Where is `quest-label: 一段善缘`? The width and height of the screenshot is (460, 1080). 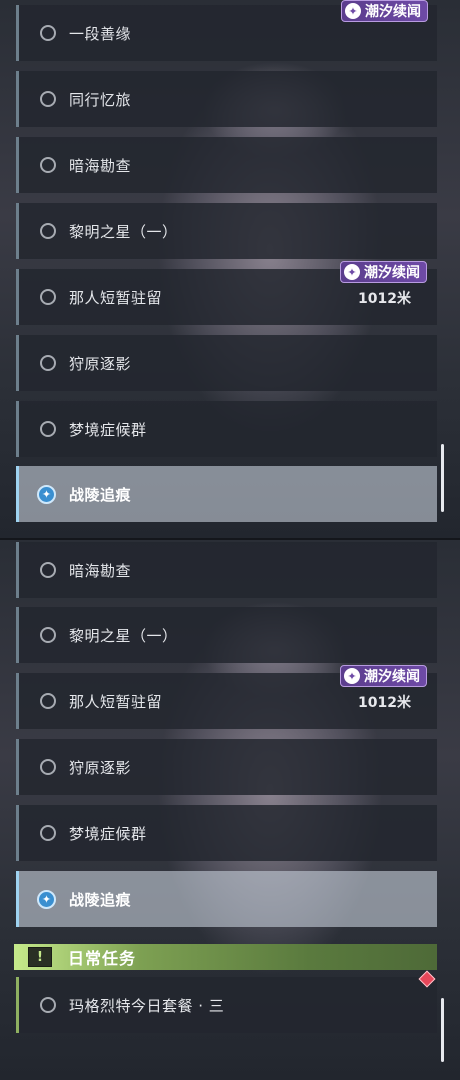
quest-label: 一段善缘 is located at coordinates (100, 33).